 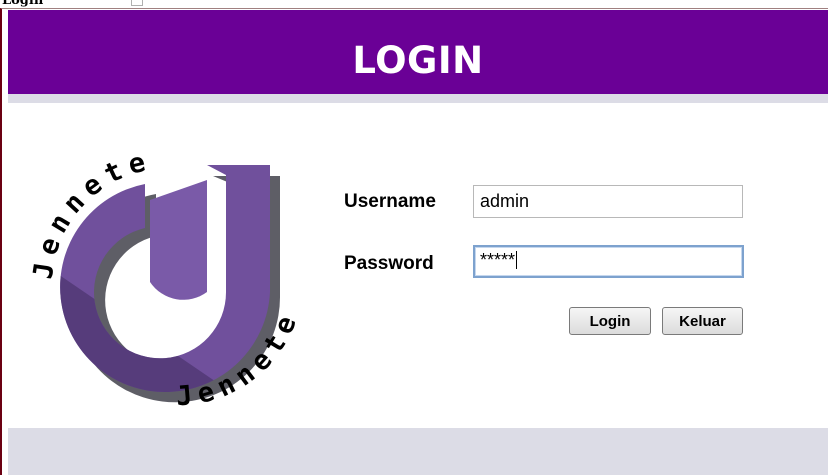 What do you see at coordinates (505, 201) in the screenshot?
I see `username-value: admin` at bounding box center [505, 201].